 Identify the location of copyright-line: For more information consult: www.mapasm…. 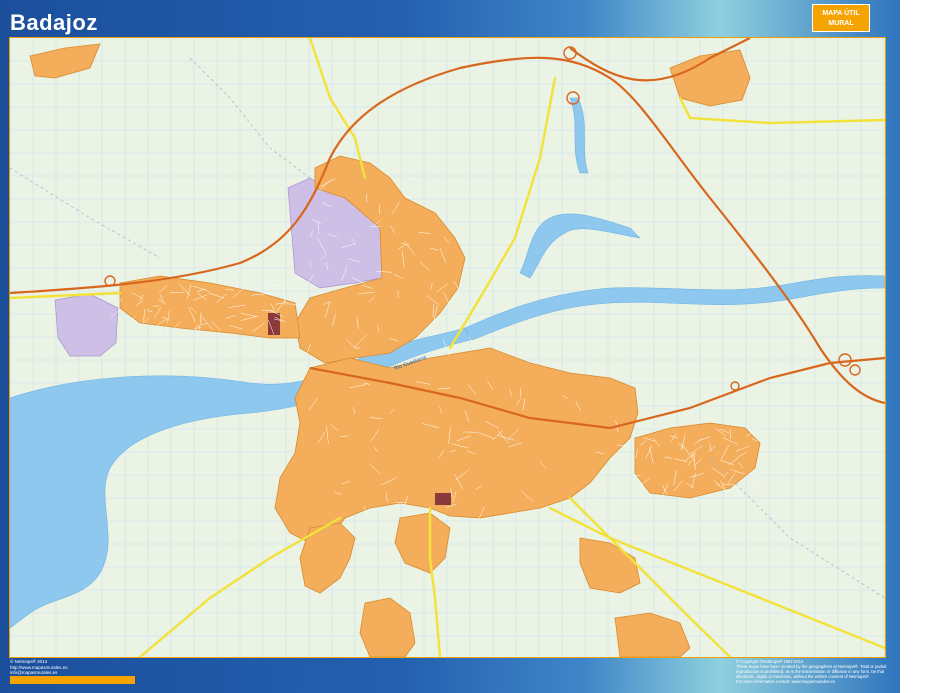
(785, 681).